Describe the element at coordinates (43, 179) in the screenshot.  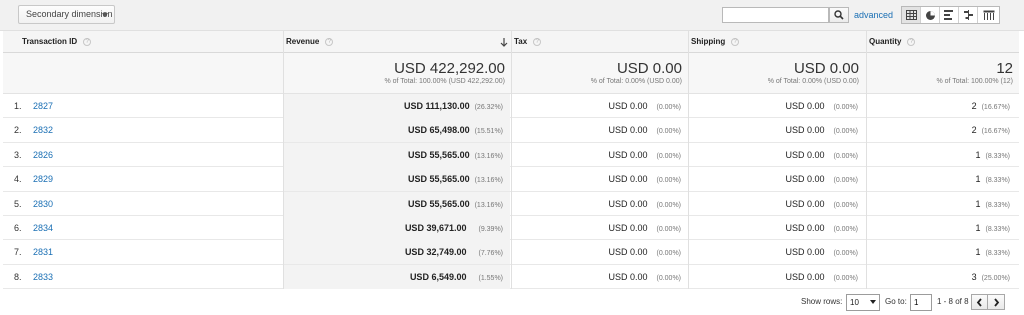
I see `transaction-id-link: 2829` at that location.